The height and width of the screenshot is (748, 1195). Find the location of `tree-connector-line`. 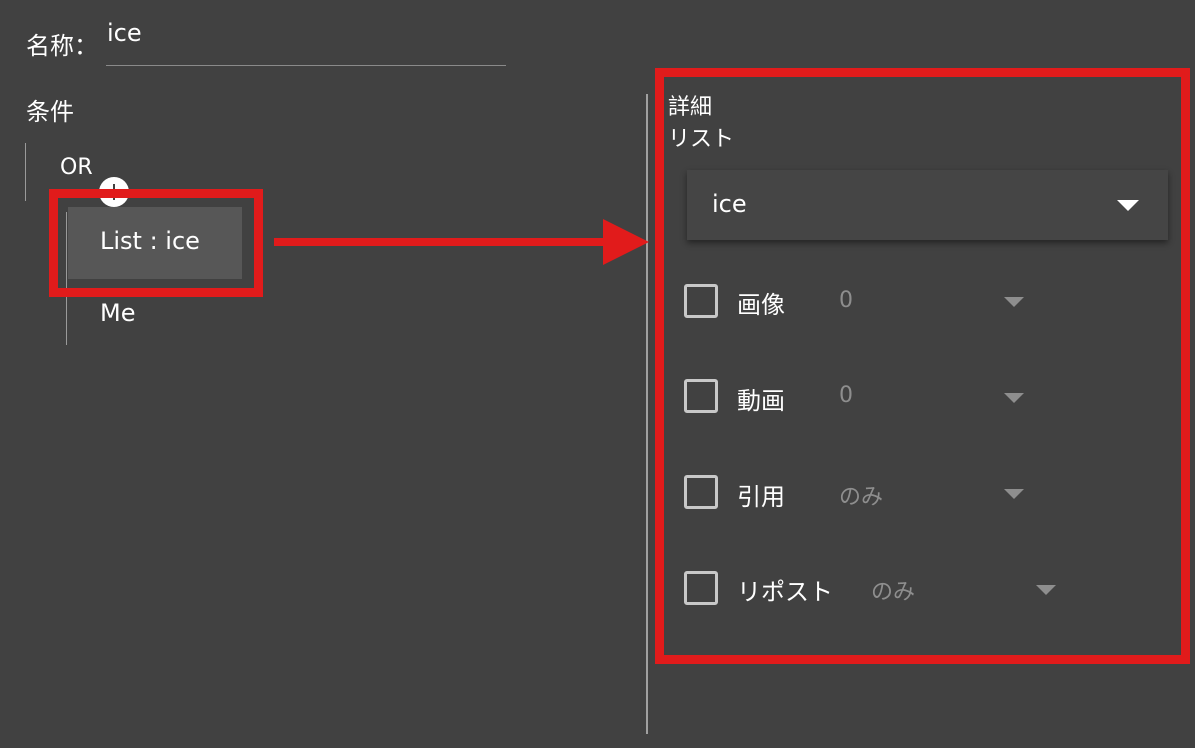

tree-connector-line is located at coordinates (25, 172).